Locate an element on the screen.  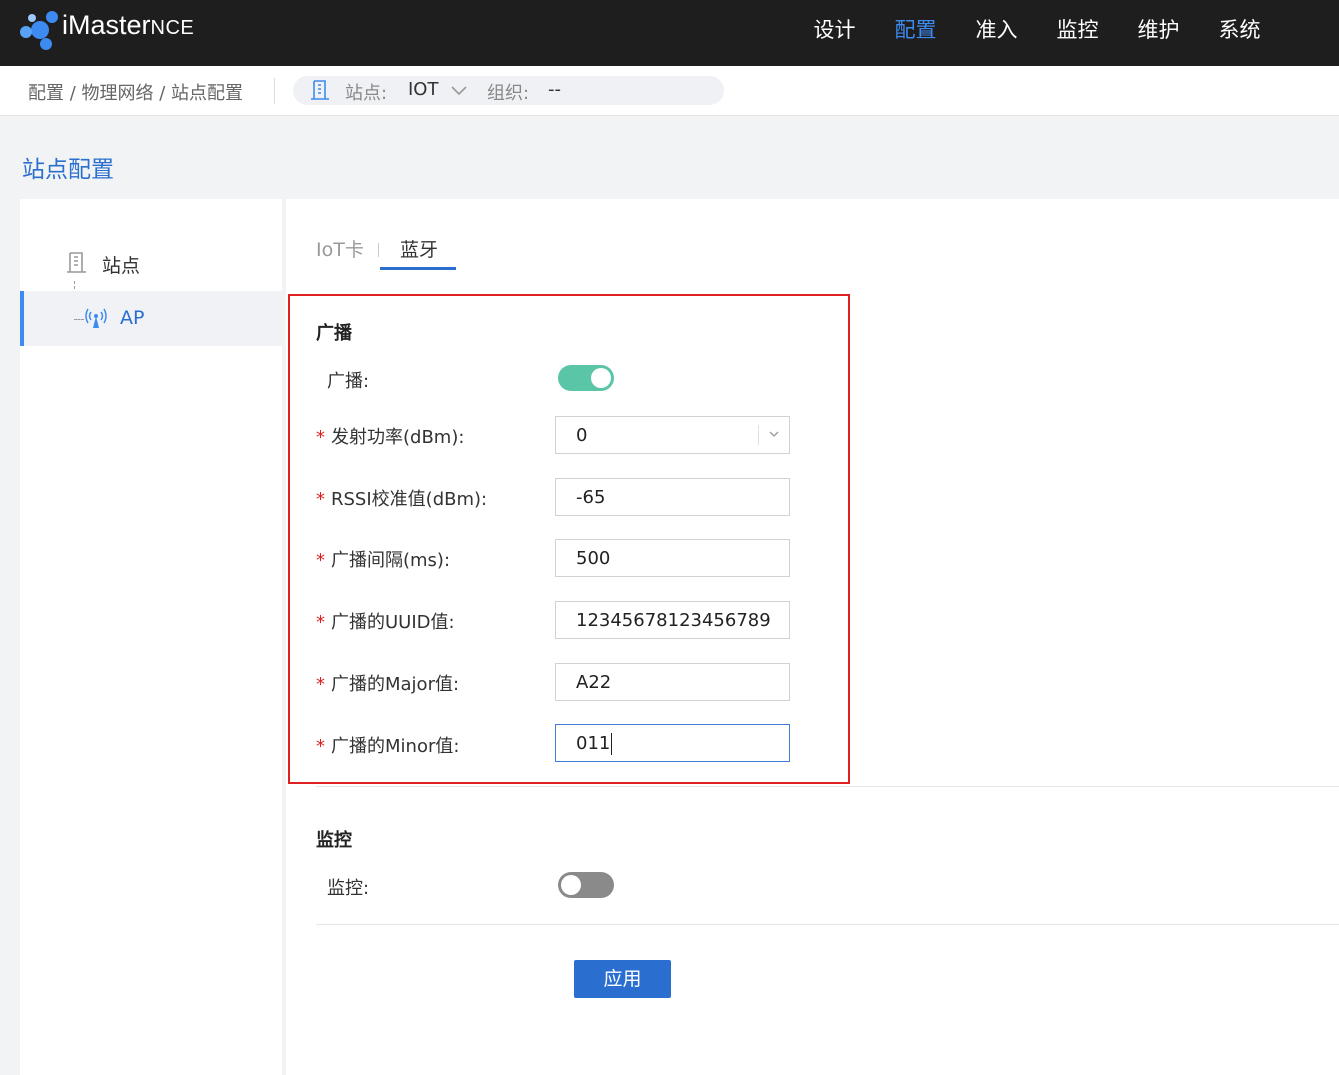
nav-maintenance: 维护 is located at coordinates (1158, 30).